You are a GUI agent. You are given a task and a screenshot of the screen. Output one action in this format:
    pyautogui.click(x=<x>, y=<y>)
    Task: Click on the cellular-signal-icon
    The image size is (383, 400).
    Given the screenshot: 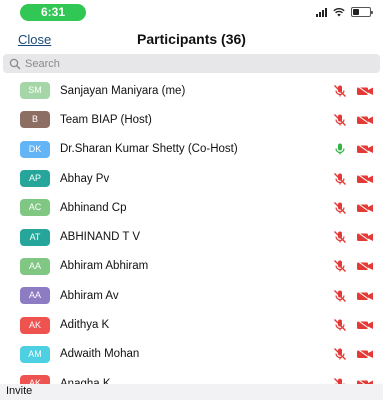 What is the action you would take?
    pyautogui.click(x=321, y=12)
    